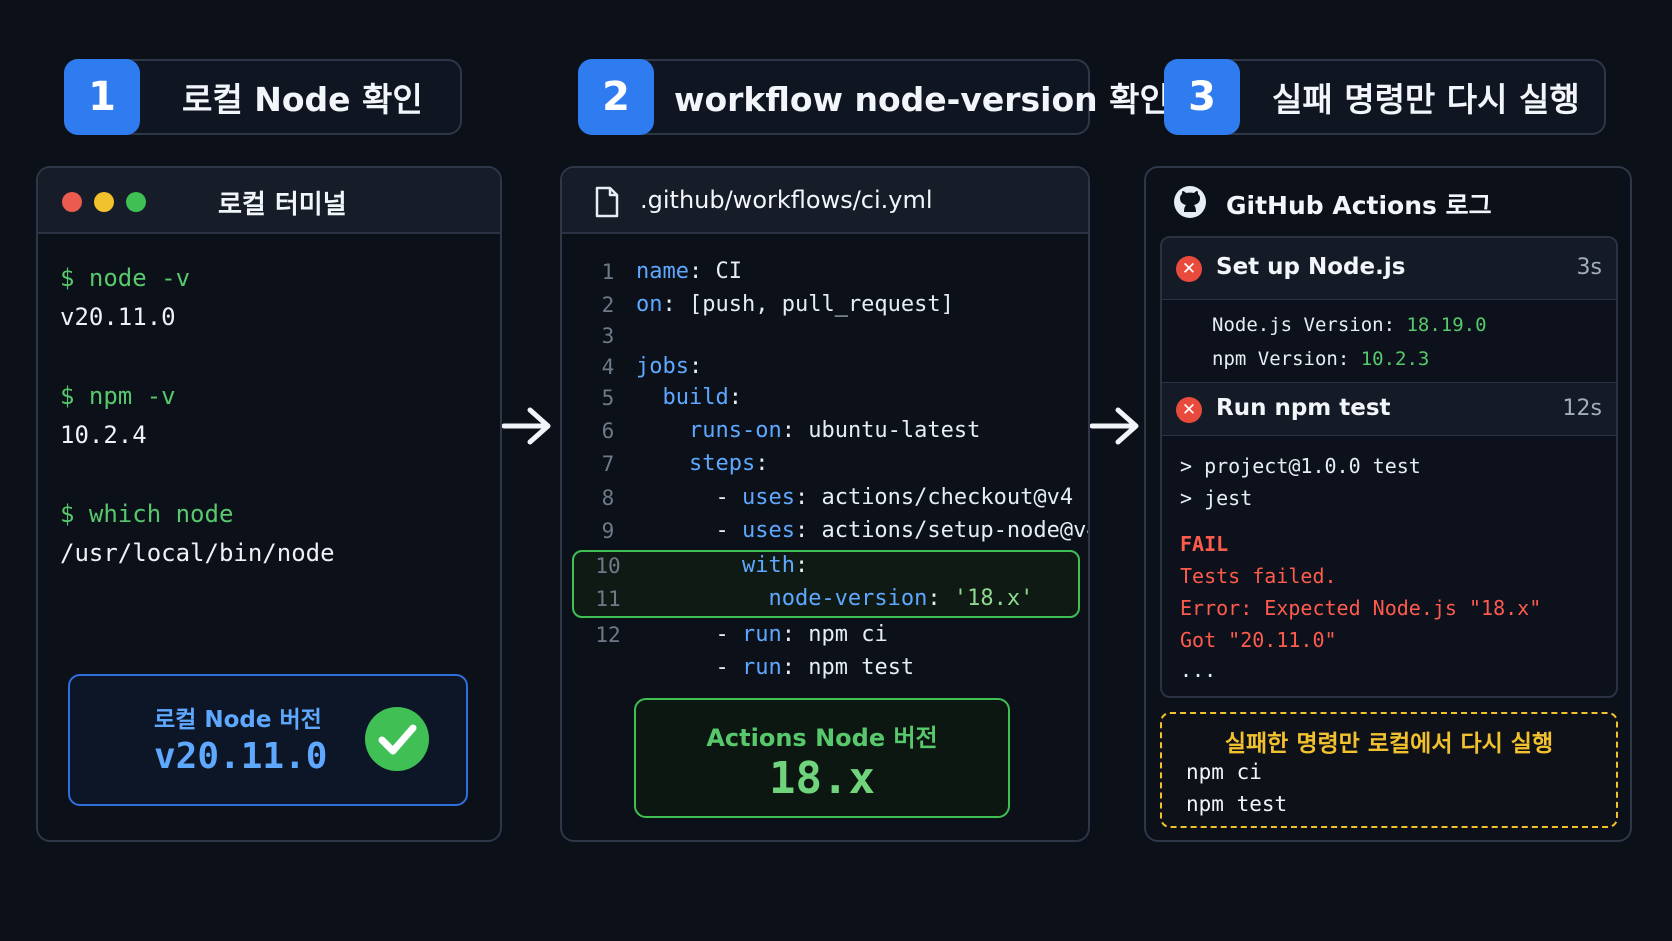  I want to click on line-number: 3, so click(608, 336).